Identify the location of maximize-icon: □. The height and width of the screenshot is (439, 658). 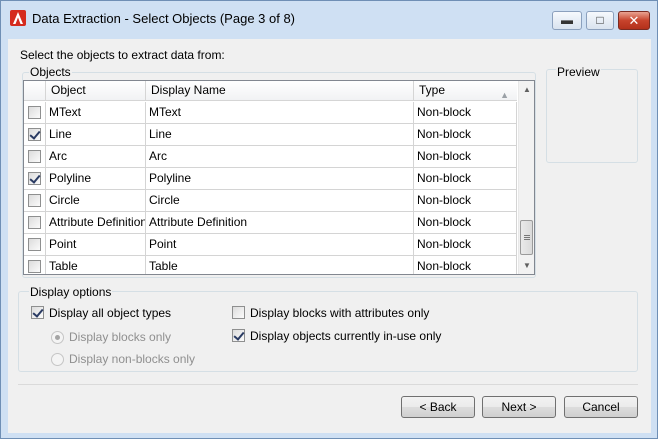
(600, 20).